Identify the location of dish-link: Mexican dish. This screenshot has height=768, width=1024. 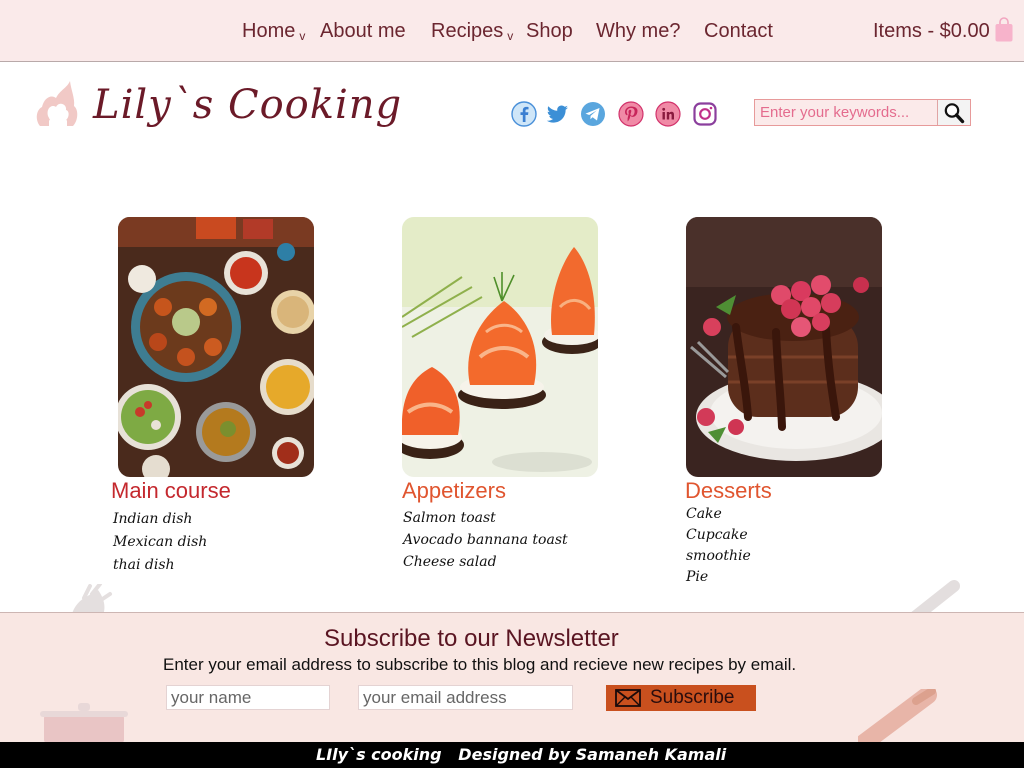
(160, 542).